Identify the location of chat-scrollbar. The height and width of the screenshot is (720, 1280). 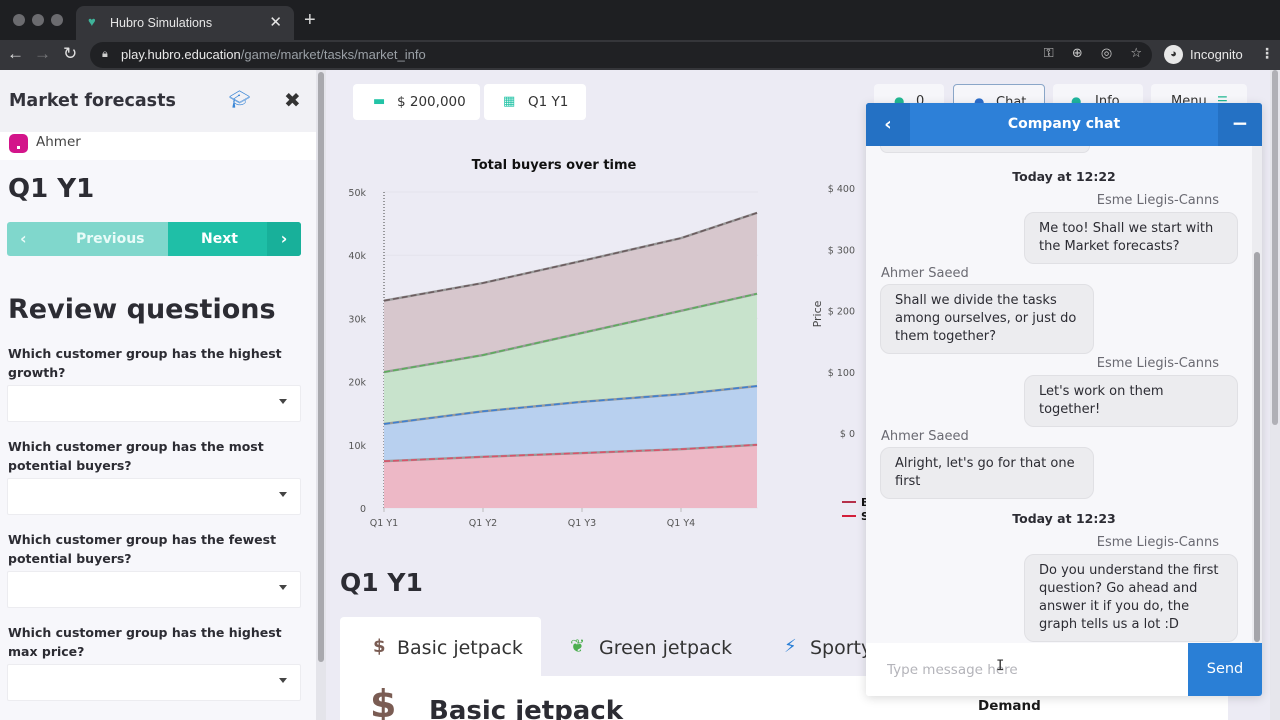
(1257, 394).